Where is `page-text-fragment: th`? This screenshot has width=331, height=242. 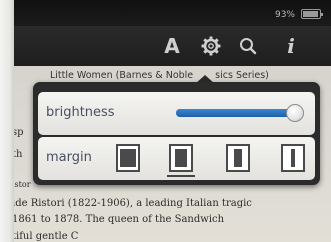 page-text-fragment: th is located at coordinates (18, 154).